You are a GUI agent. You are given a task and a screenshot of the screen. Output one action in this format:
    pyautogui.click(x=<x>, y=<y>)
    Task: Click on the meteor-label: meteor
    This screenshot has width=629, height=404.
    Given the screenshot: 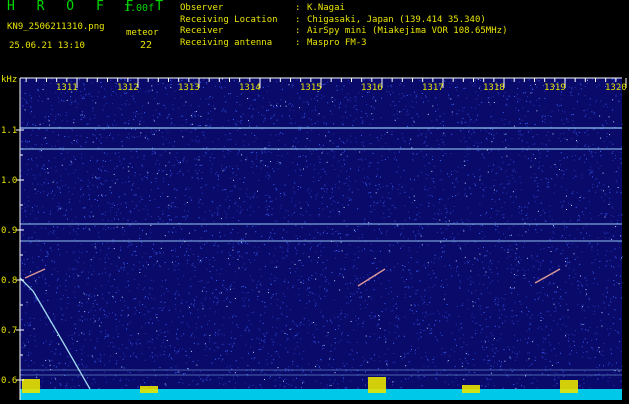 What is the action you would take?
    pyautogui.click(x=142, y=33)
    